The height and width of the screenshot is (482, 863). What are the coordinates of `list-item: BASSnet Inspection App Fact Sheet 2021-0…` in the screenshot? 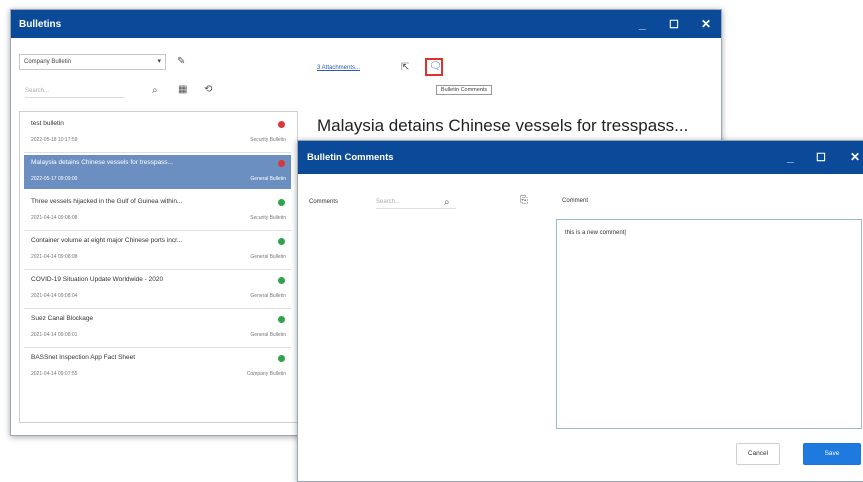 It's located at (157, 367).